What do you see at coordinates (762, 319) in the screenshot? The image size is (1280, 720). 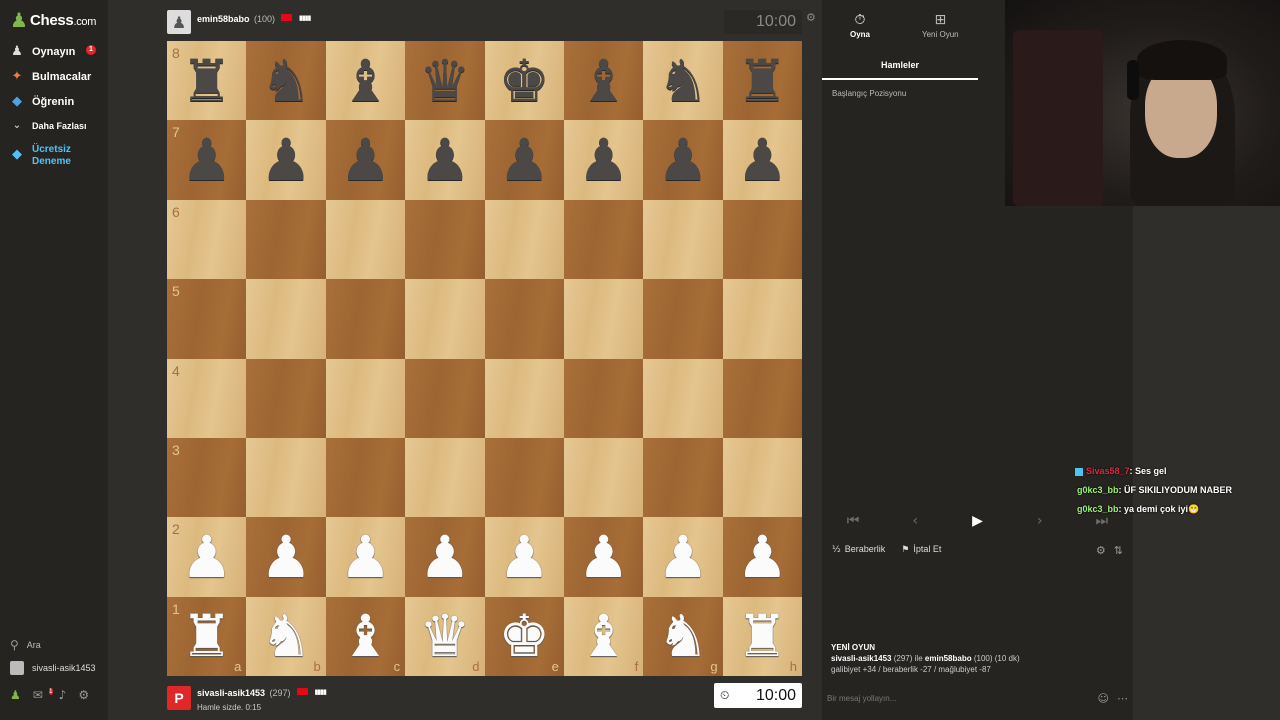 I see `board-square-h5` at bounding box center [762, 319].